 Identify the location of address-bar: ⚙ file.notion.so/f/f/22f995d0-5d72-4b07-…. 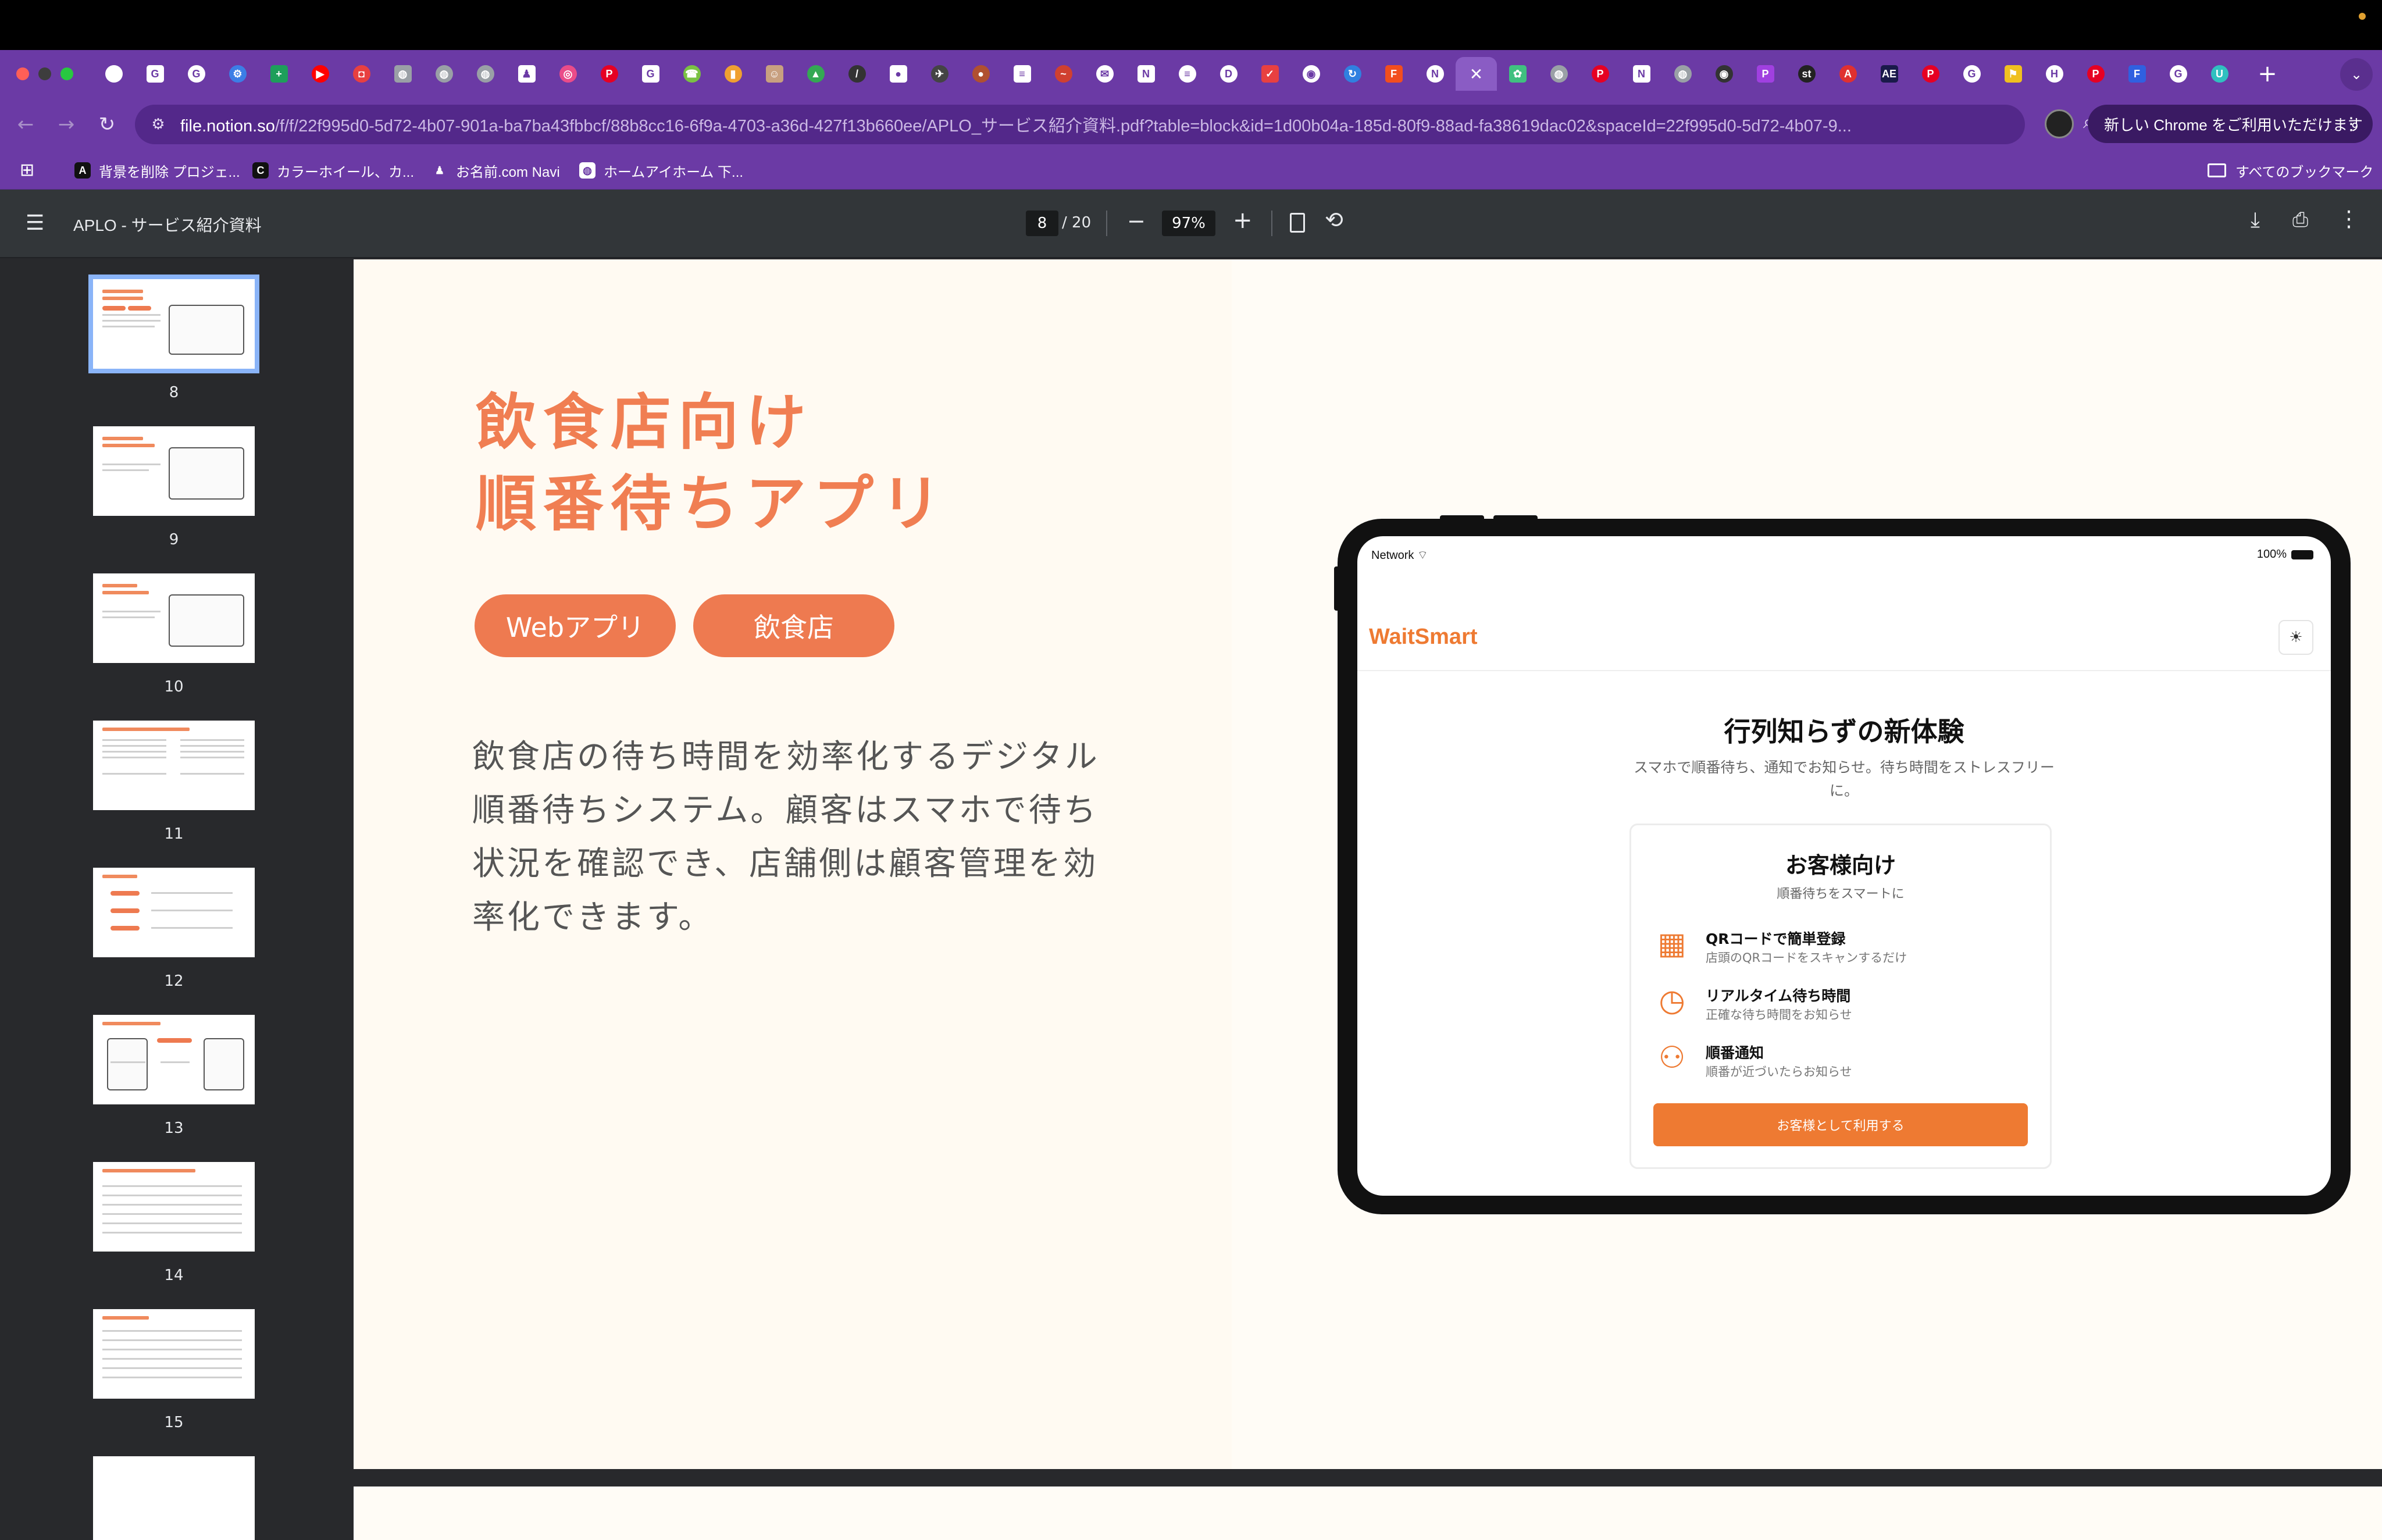
(1138, 124).